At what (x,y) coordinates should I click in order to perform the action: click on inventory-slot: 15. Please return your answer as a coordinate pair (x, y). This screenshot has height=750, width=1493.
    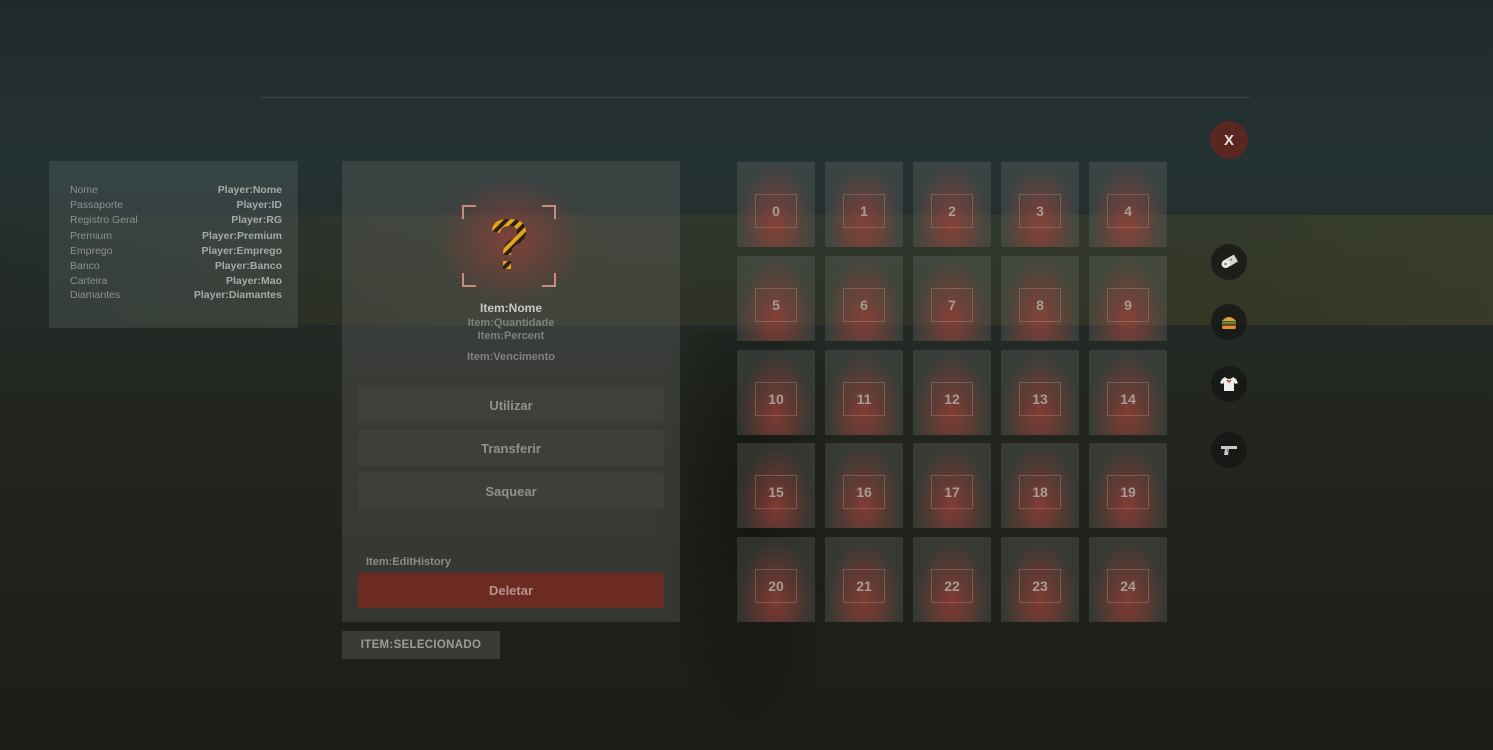
    Looking at the image, I should click on (776, 485).